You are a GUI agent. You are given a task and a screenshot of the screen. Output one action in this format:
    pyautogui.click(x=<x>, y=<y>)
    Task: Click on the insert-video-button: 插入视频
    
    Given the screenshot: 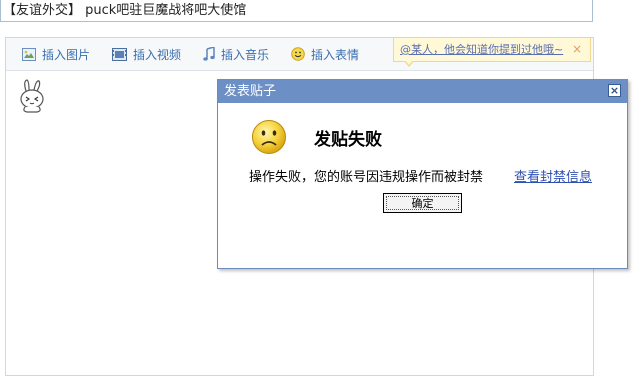 What is the action you would take?
    pyautogui.click(x=146, y=54)
    